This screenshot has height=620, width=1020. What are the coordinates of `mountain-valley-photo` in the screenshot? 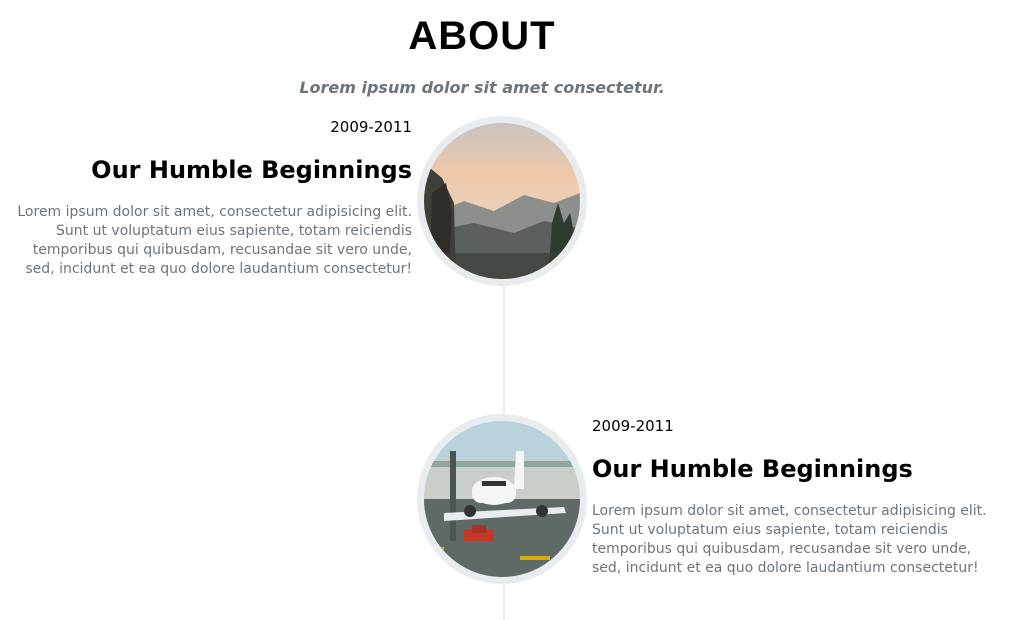 It's located at (502, 201).